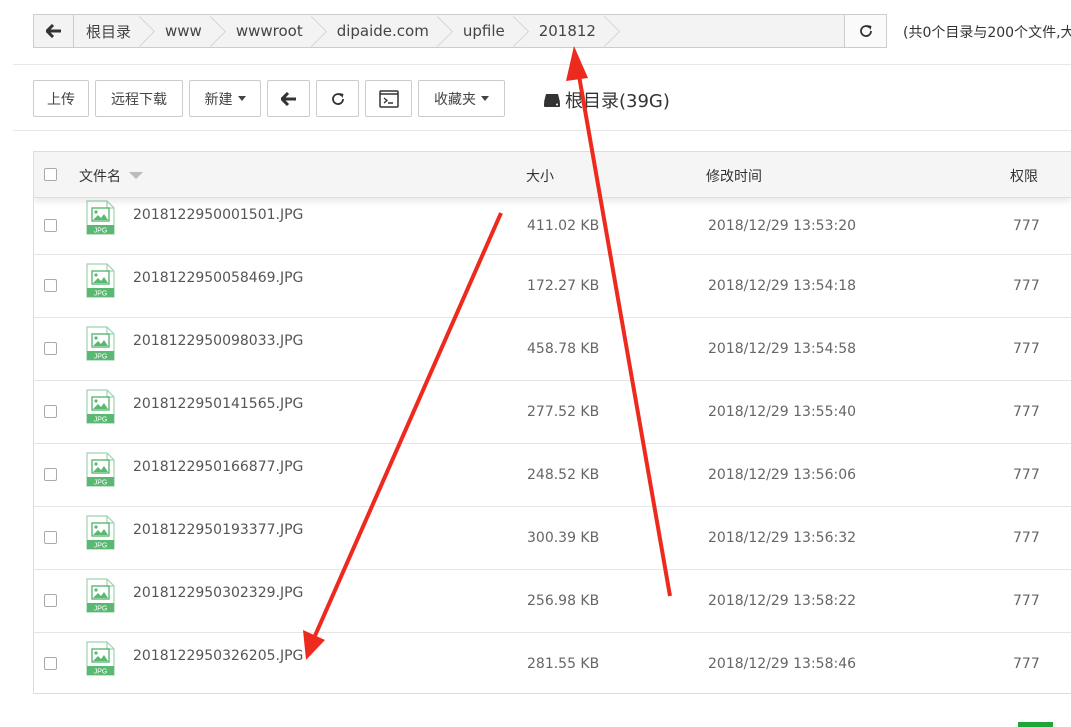  Describe the element at coordinates (782, 226) in the screenshot. I see `file-modified-time: 2018/12/29 13:53:20` at that location.